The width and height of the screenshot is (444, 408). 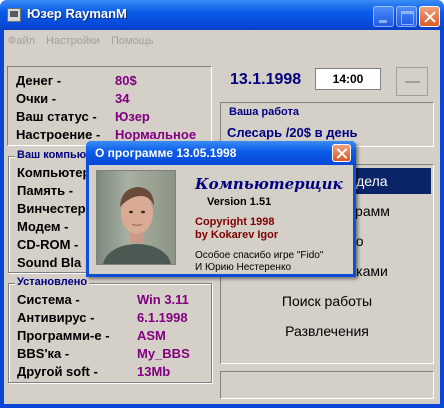 I want to click on programming-value: ASM, so click(x=151, y=335).